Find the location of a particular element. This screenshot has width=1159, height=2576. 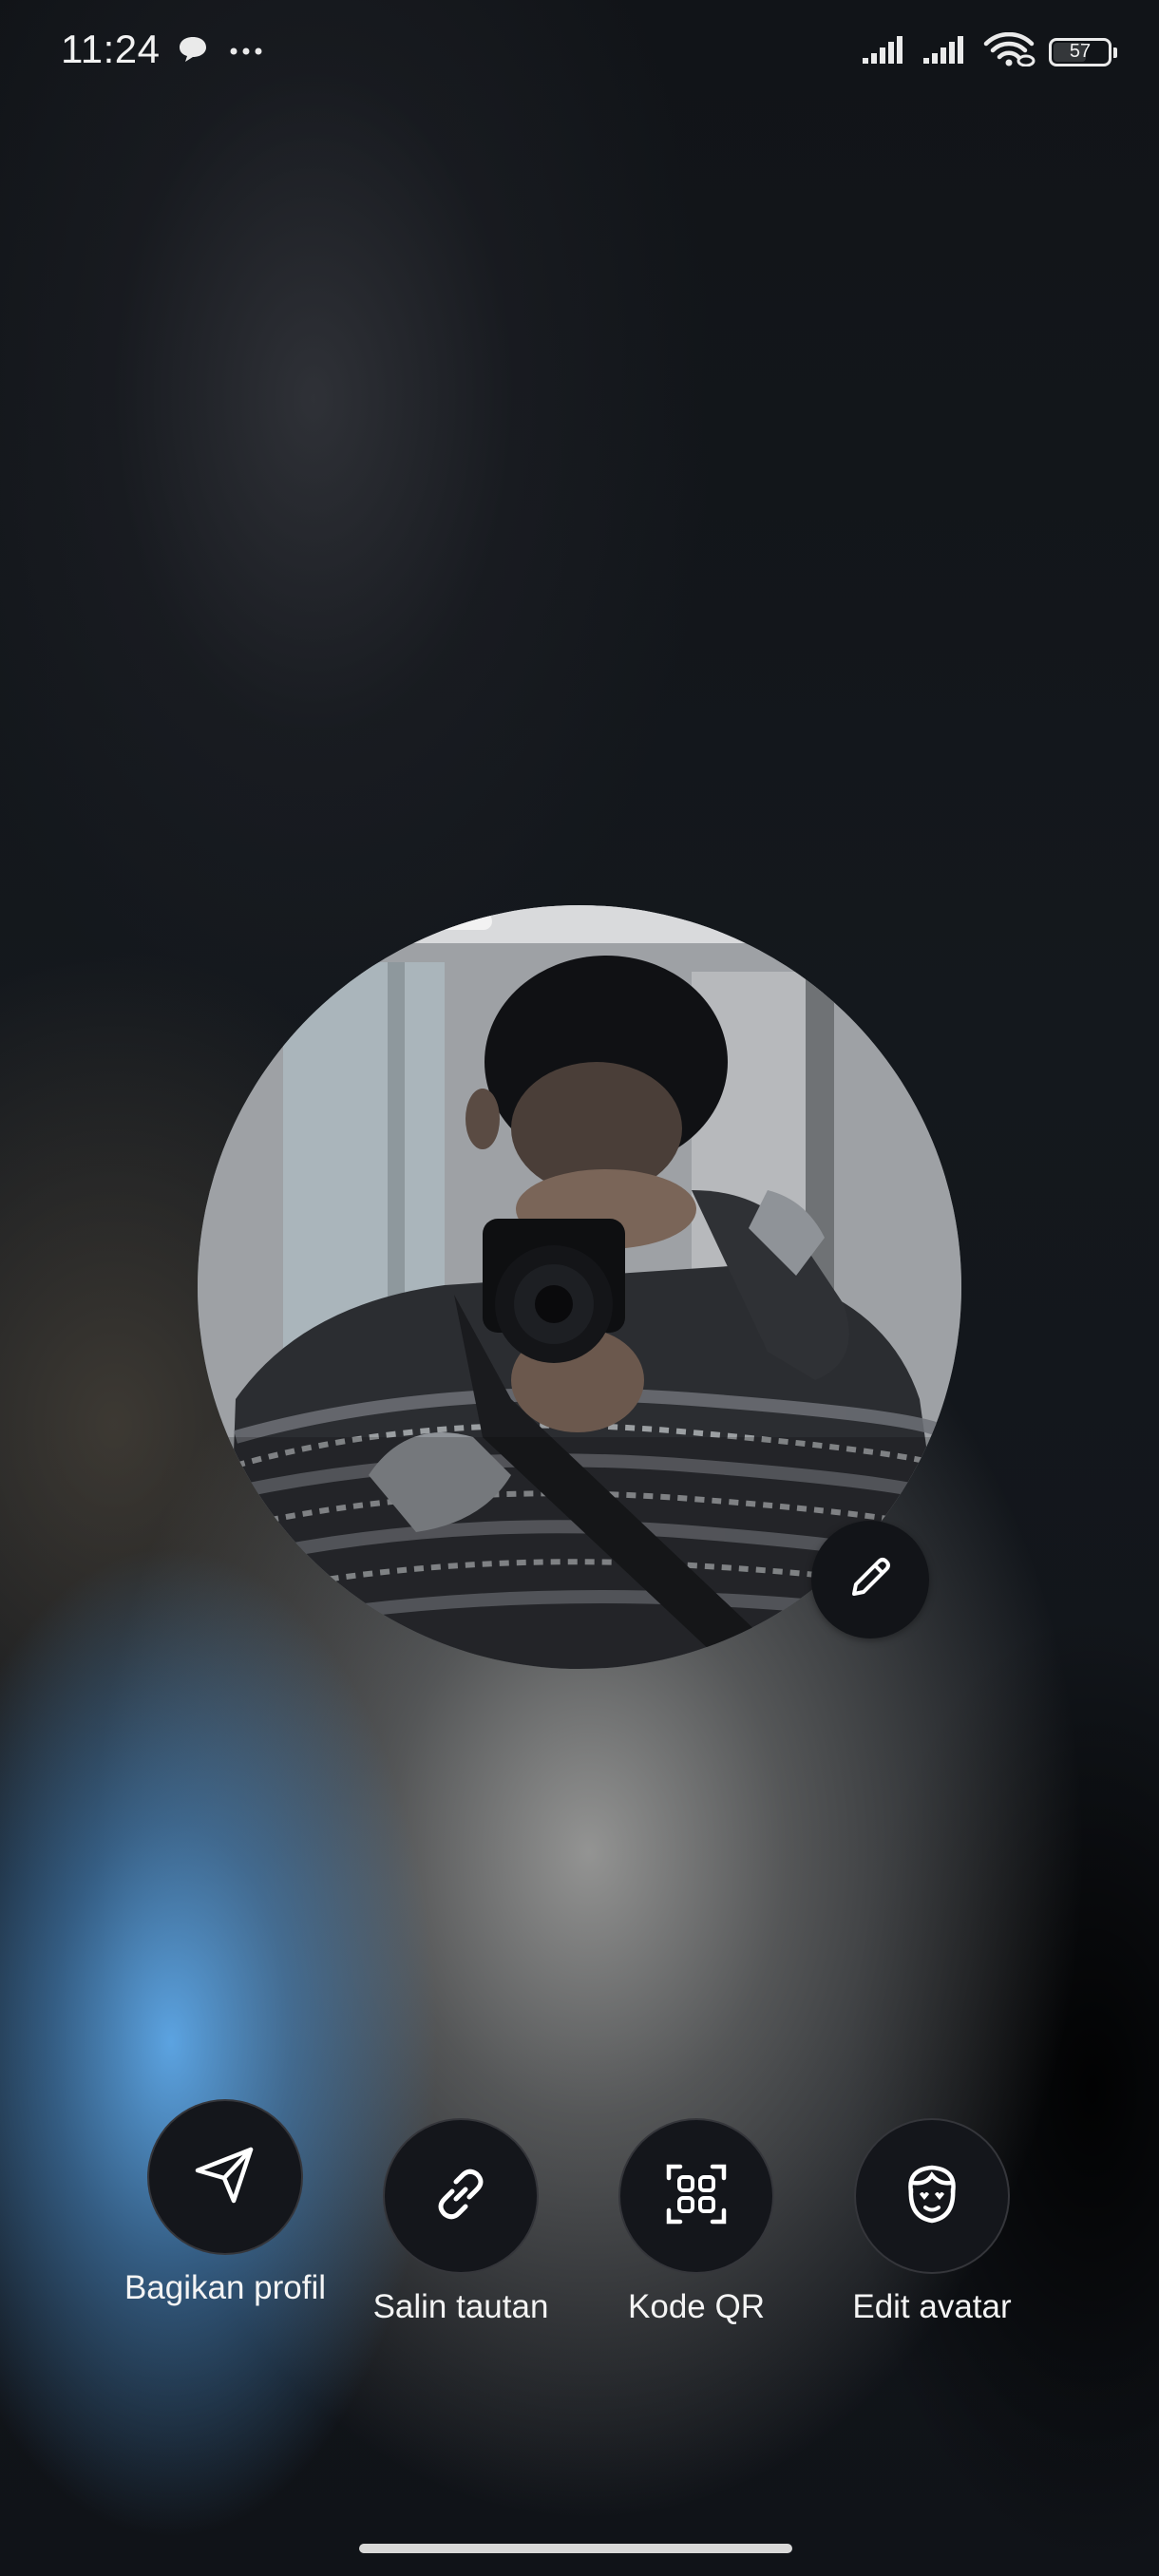

copy-link-button is located at coordinates (461, 2196).